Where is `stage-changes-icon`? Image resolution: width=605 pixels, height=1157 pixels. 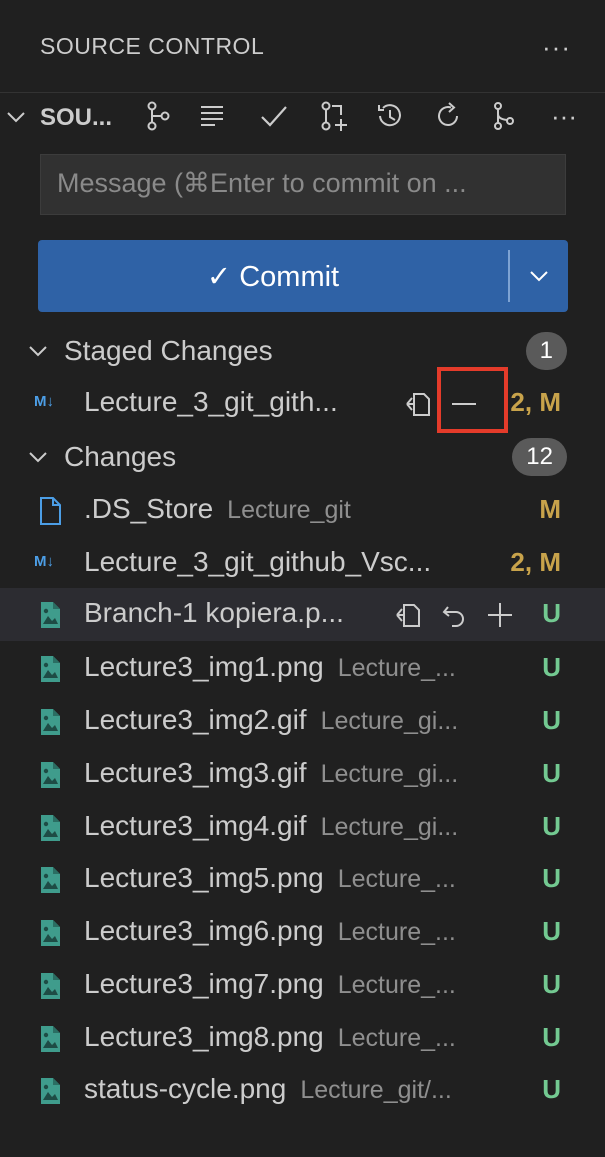 stage-changes-icon is located at coordinates (500, 615).